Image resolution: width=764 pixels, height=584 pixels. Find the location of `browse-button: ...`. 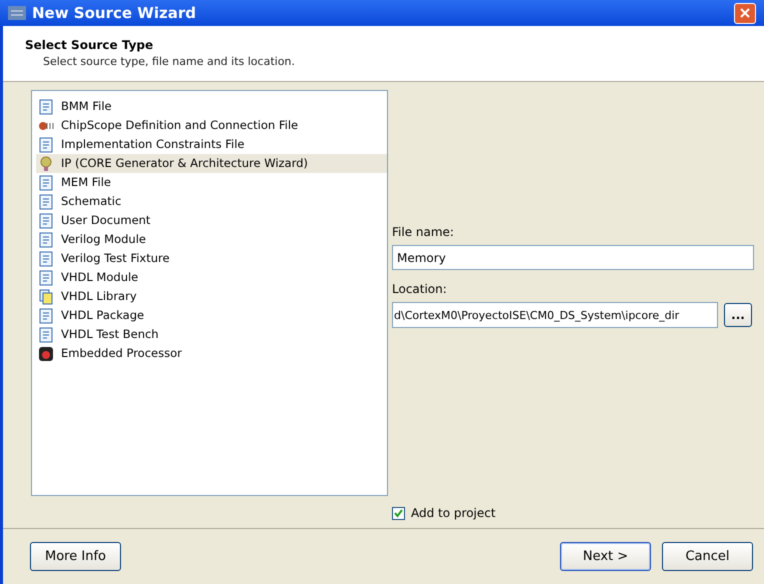

browse-button: ... is located at coordinates (738, 315).